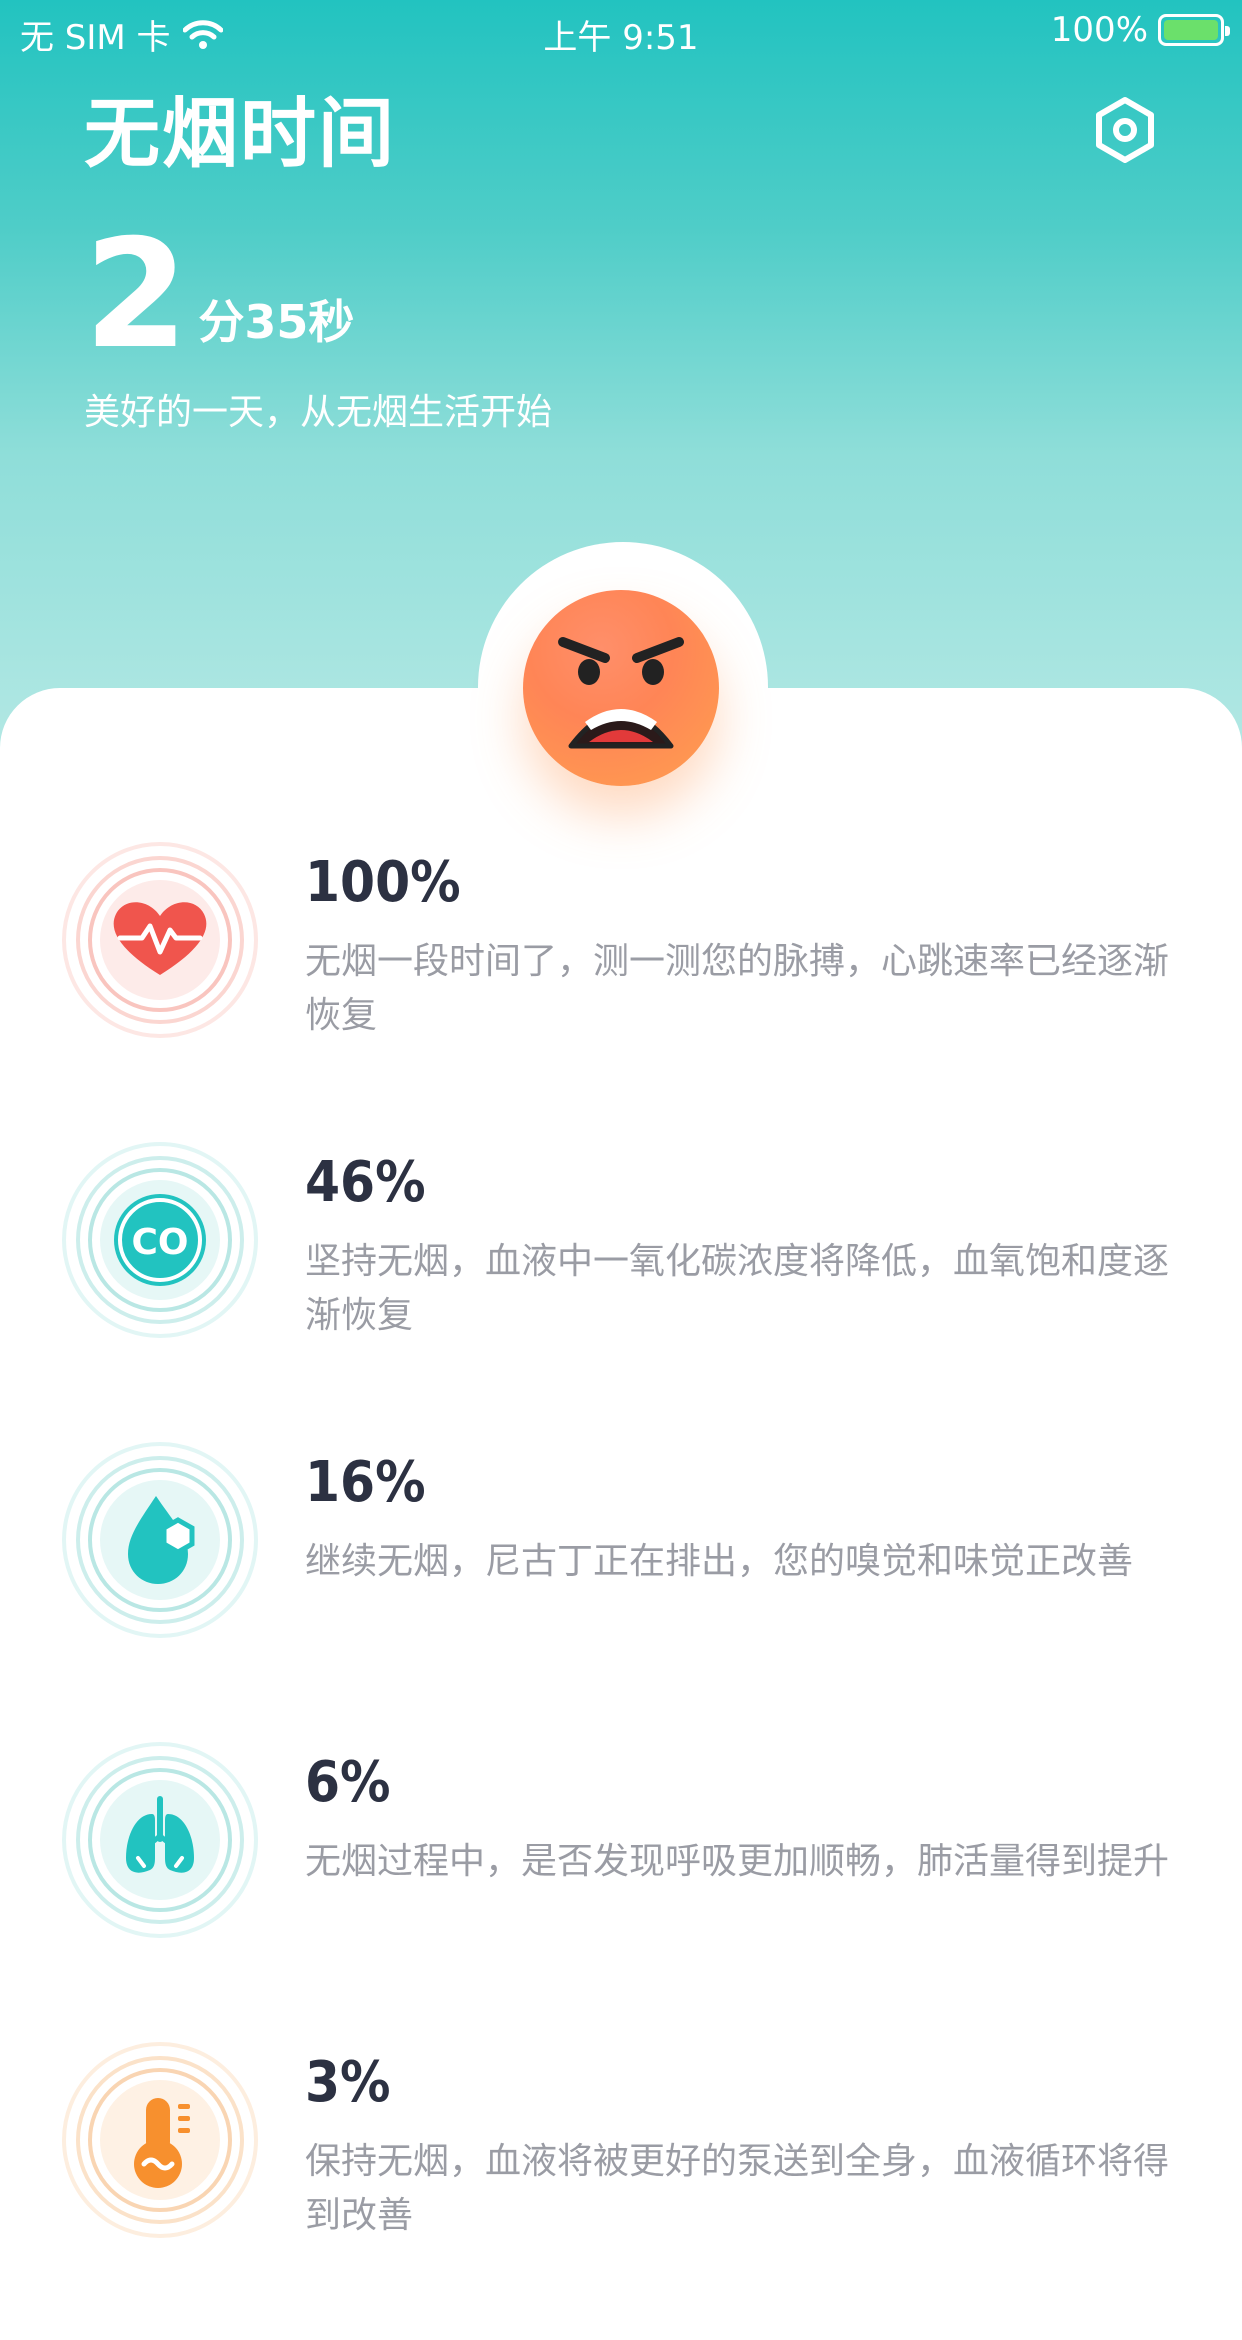 The image size is (1242, 2340). I want to click on smoke-free-timer: 2 分35秒, so click(219, 295).